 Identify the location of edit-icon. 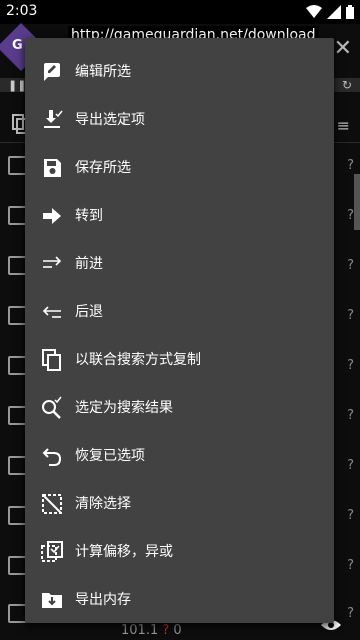
(52, 72).